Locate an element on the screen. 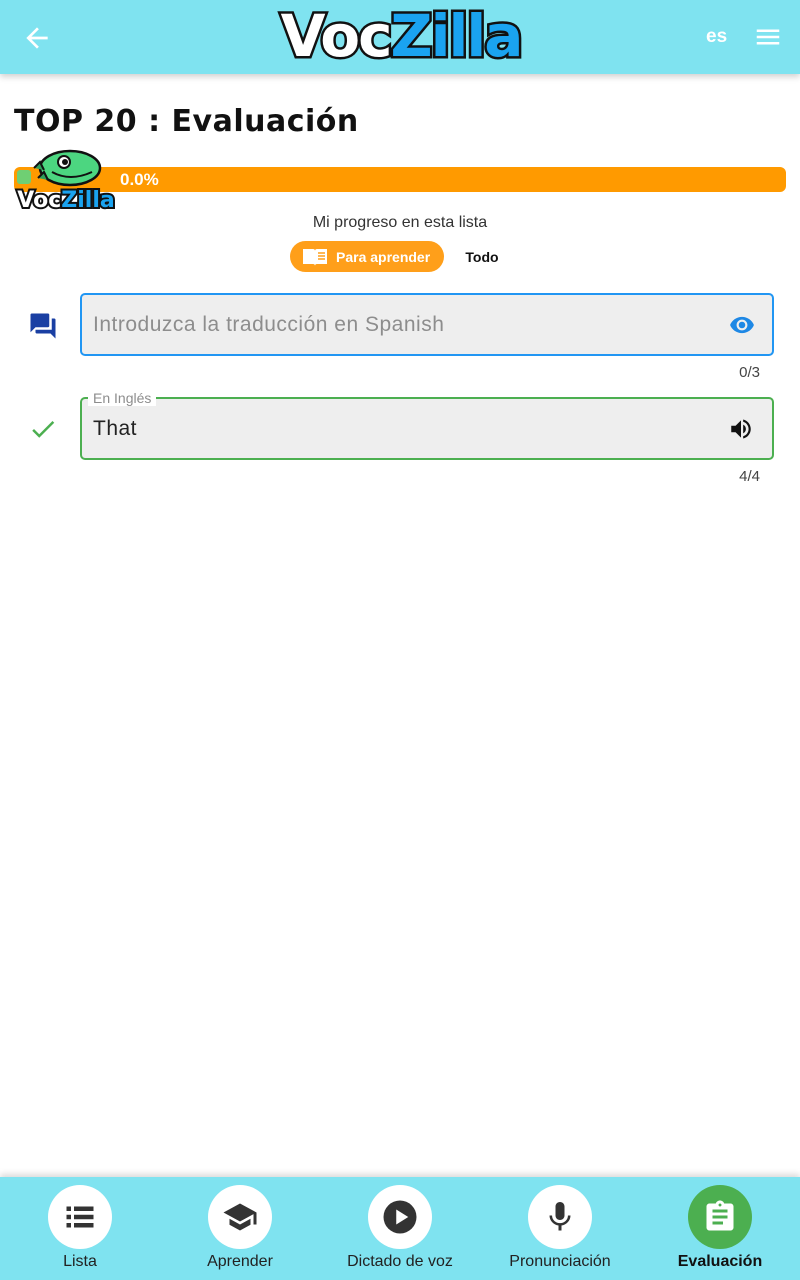 The image size is (800, 1280). list-icon is located at coordinates (80, 1217).